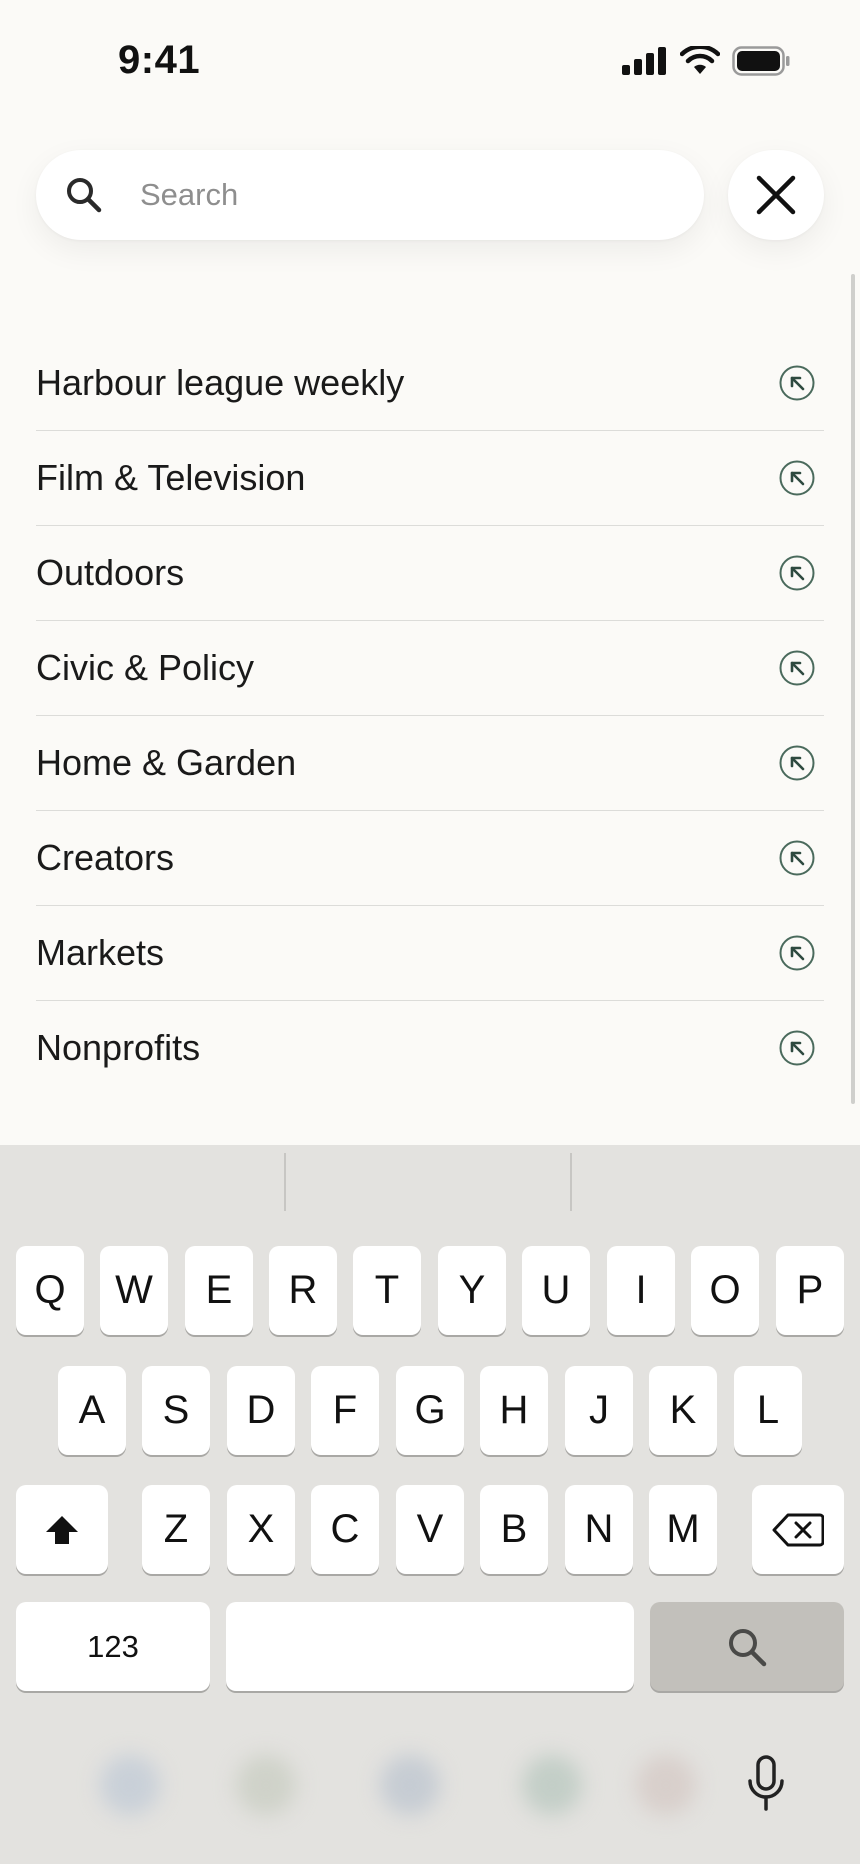 The height and width of the screenshot is (1864, 860). I want to click on suggestion-label: Nonprofits, so click(118, 1047).